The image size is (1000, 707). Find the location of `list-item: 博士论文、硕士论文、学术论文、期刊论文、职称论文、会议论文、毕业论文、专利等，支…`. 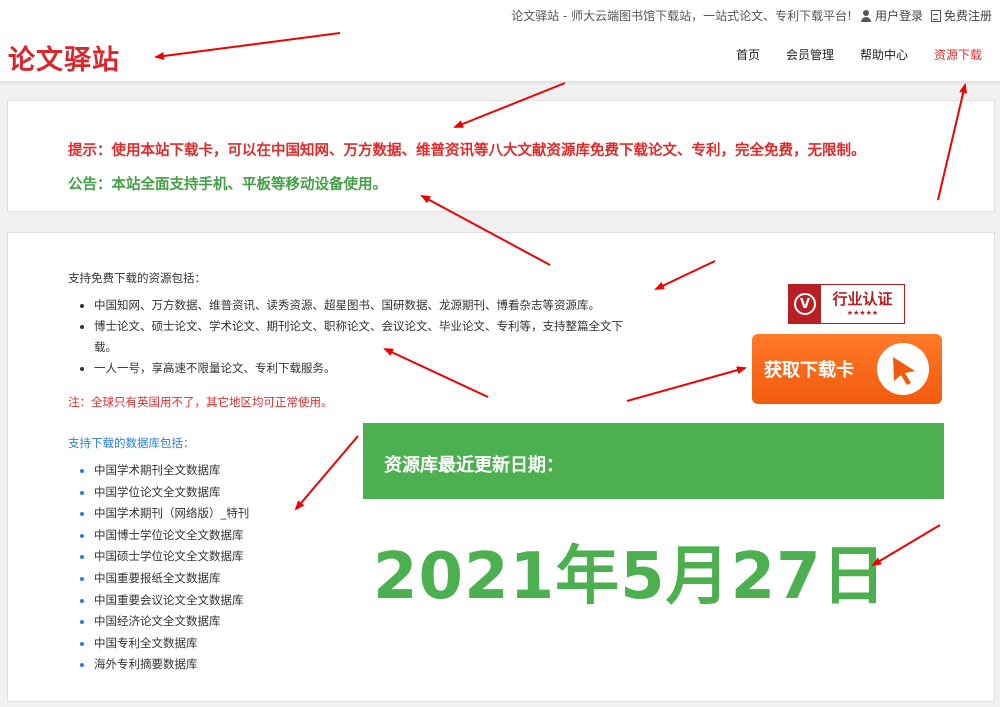

list-item: 博士论文、硕士论文、学术论文、期刊论文、职称论文、会议论文、毕业论文、专利等，支… is located at coordinates (360, 337).